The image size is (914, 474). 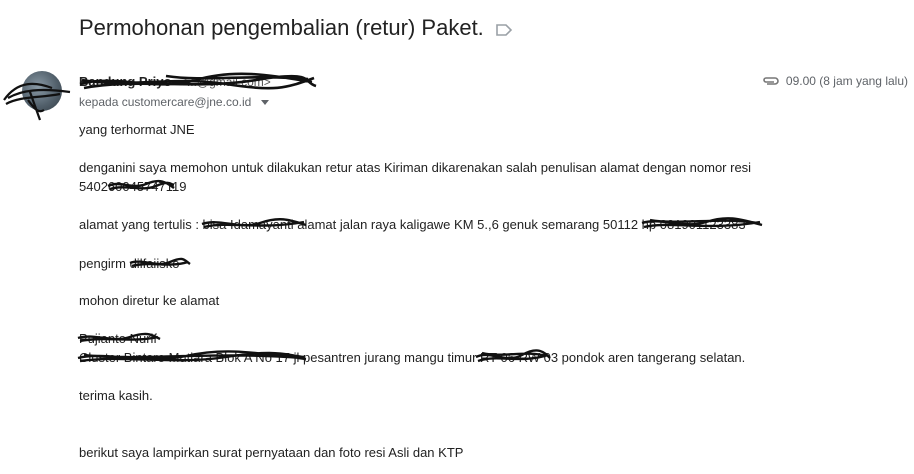 What do you see at coordinates (264, 103) in the screenshot?
I see `chevron-down-icon` at bounding box center [264, 103].